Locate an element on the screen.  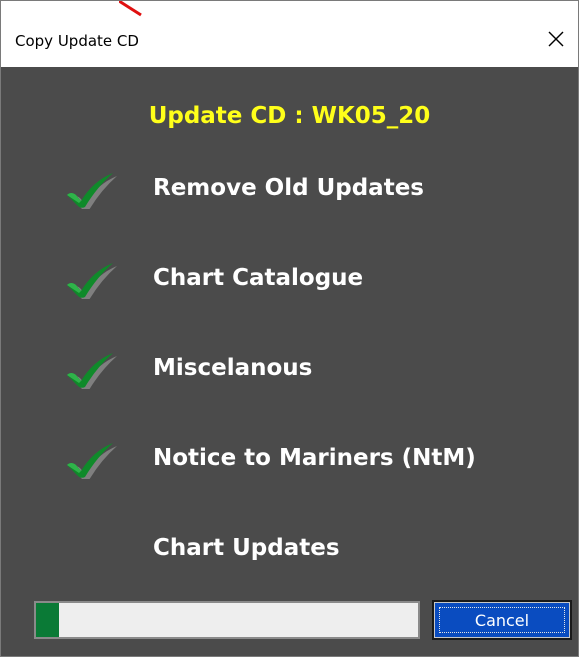
progress-fill is located at coordinates (47, 620).